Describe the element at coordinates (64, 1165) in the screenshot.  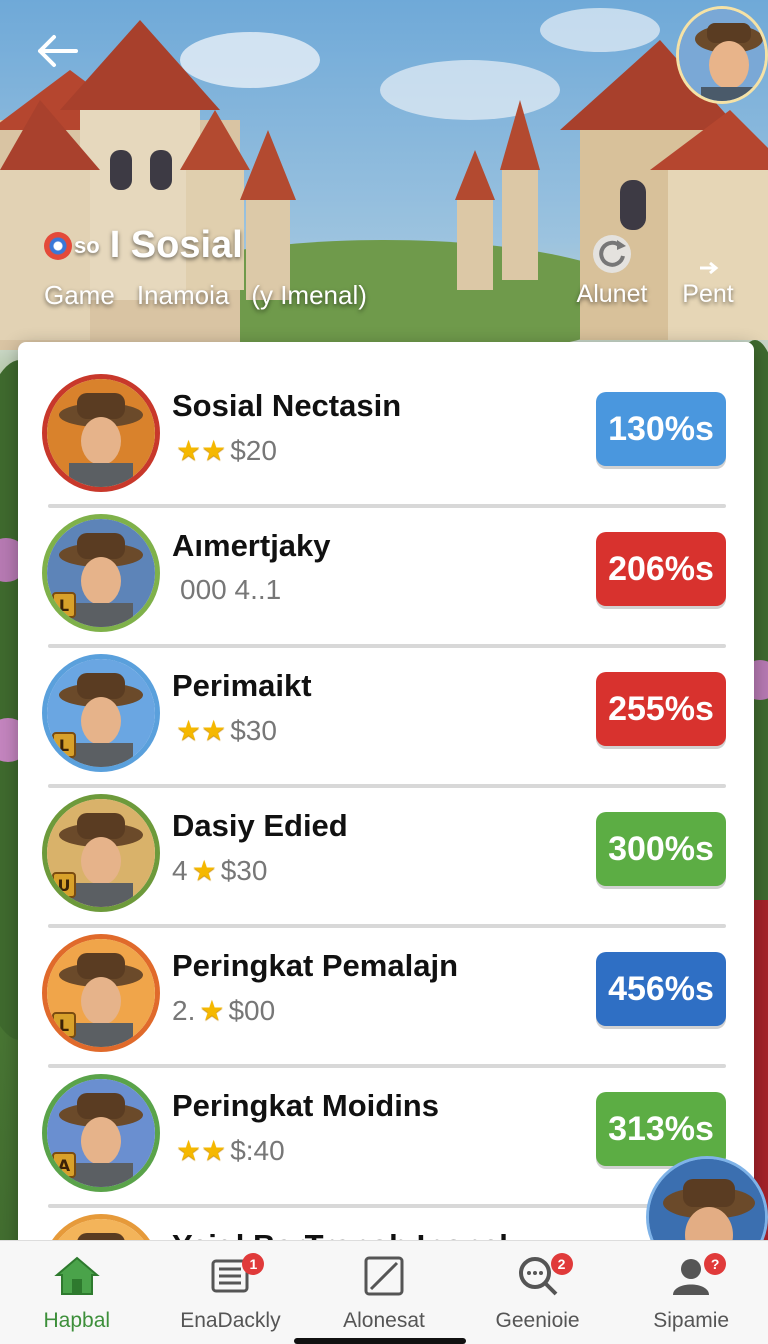
I see `rank-badge-letter: A` at that location.